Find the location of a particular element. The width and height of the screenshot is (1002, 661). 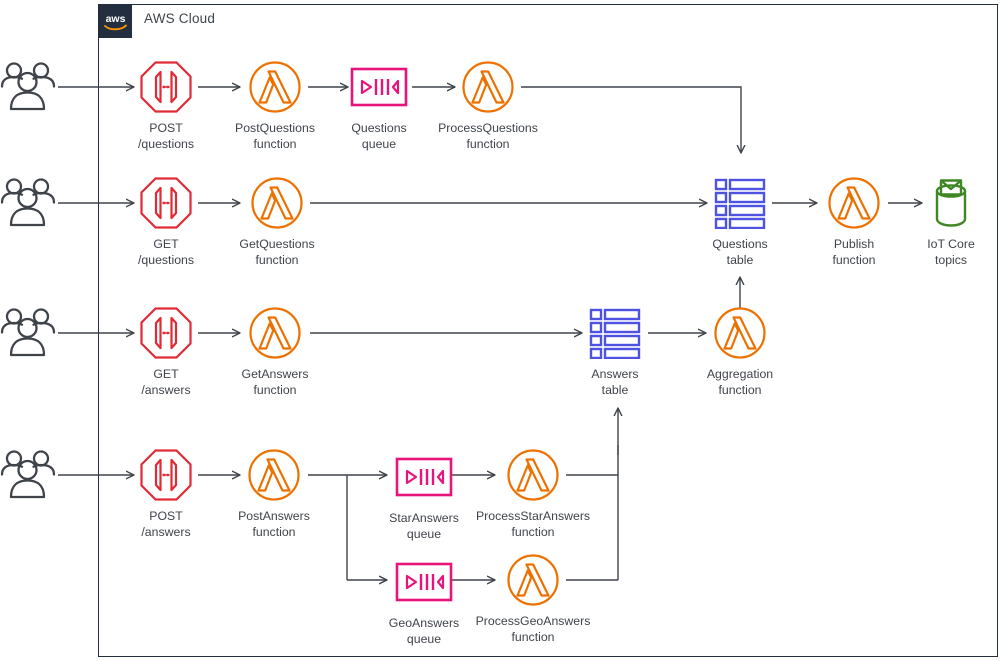

users-icon-row3 is located at coordinates (31, 334).